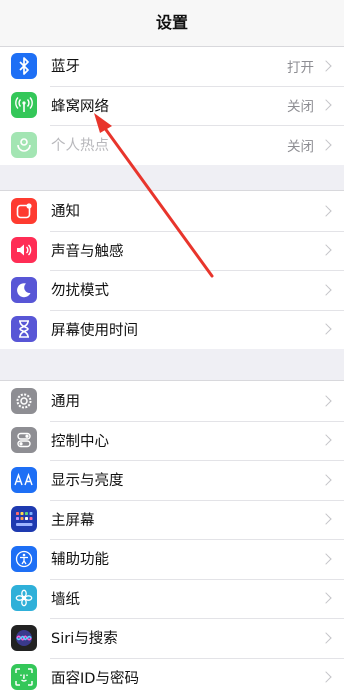  I want to click on bluetooth-icon, so click(24, 66).